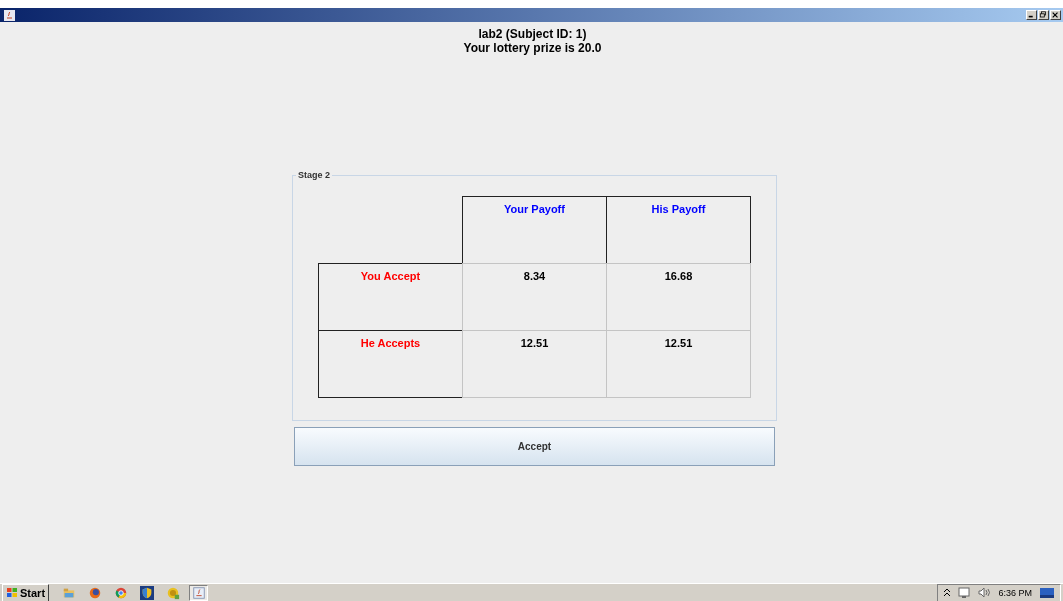 Image resolution: width=1063 pixels, height=601 pixels. Describe the element at coordinates (314, 175) in the screenshot. I see `group-title: Stage 2` at that location.